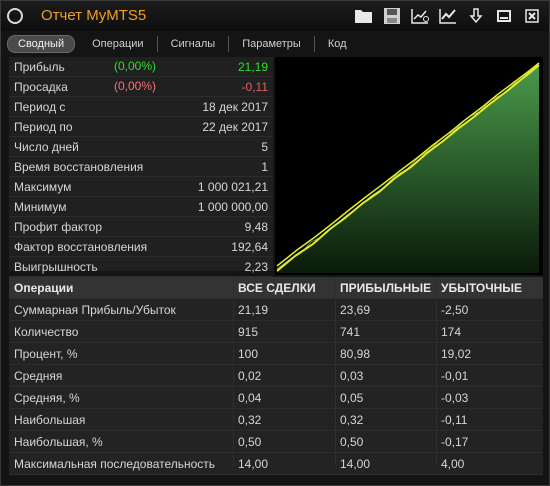  What do you see at coordinates (79, 167) in the screenshot?
I see `stat-label: Время восстановления` at bounding box center [79, 167].